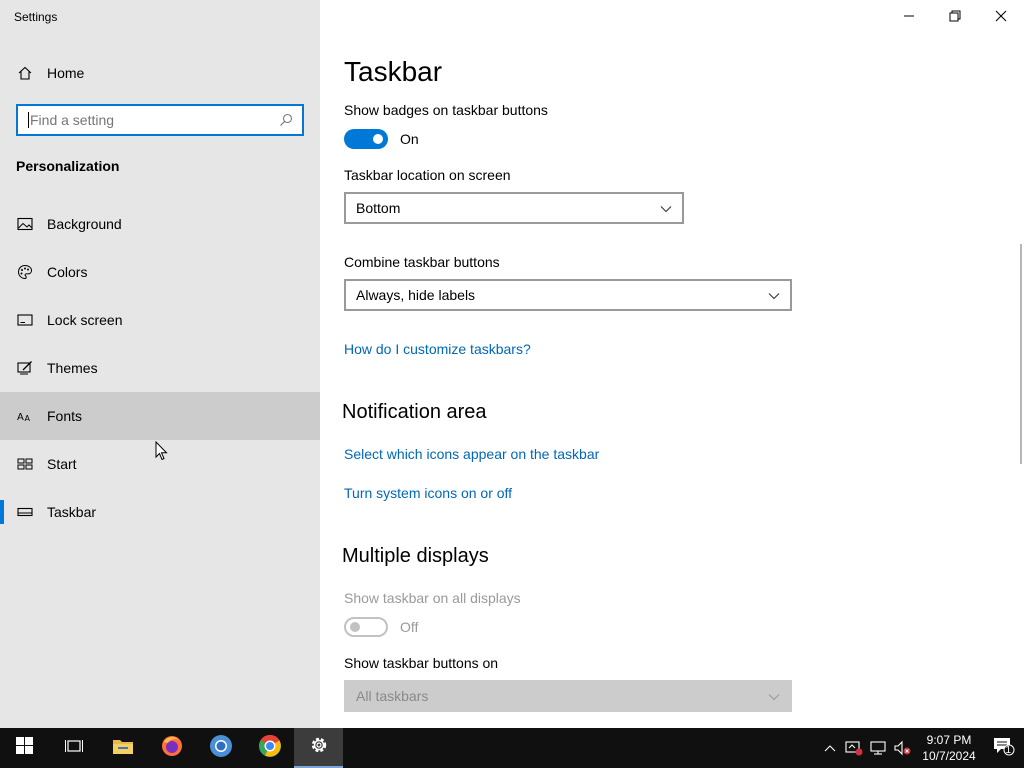  Describe the element at coordinates (421, 663) in the screenshot. I see `buttons-on-label: Show taskbar buttons on` at that location.